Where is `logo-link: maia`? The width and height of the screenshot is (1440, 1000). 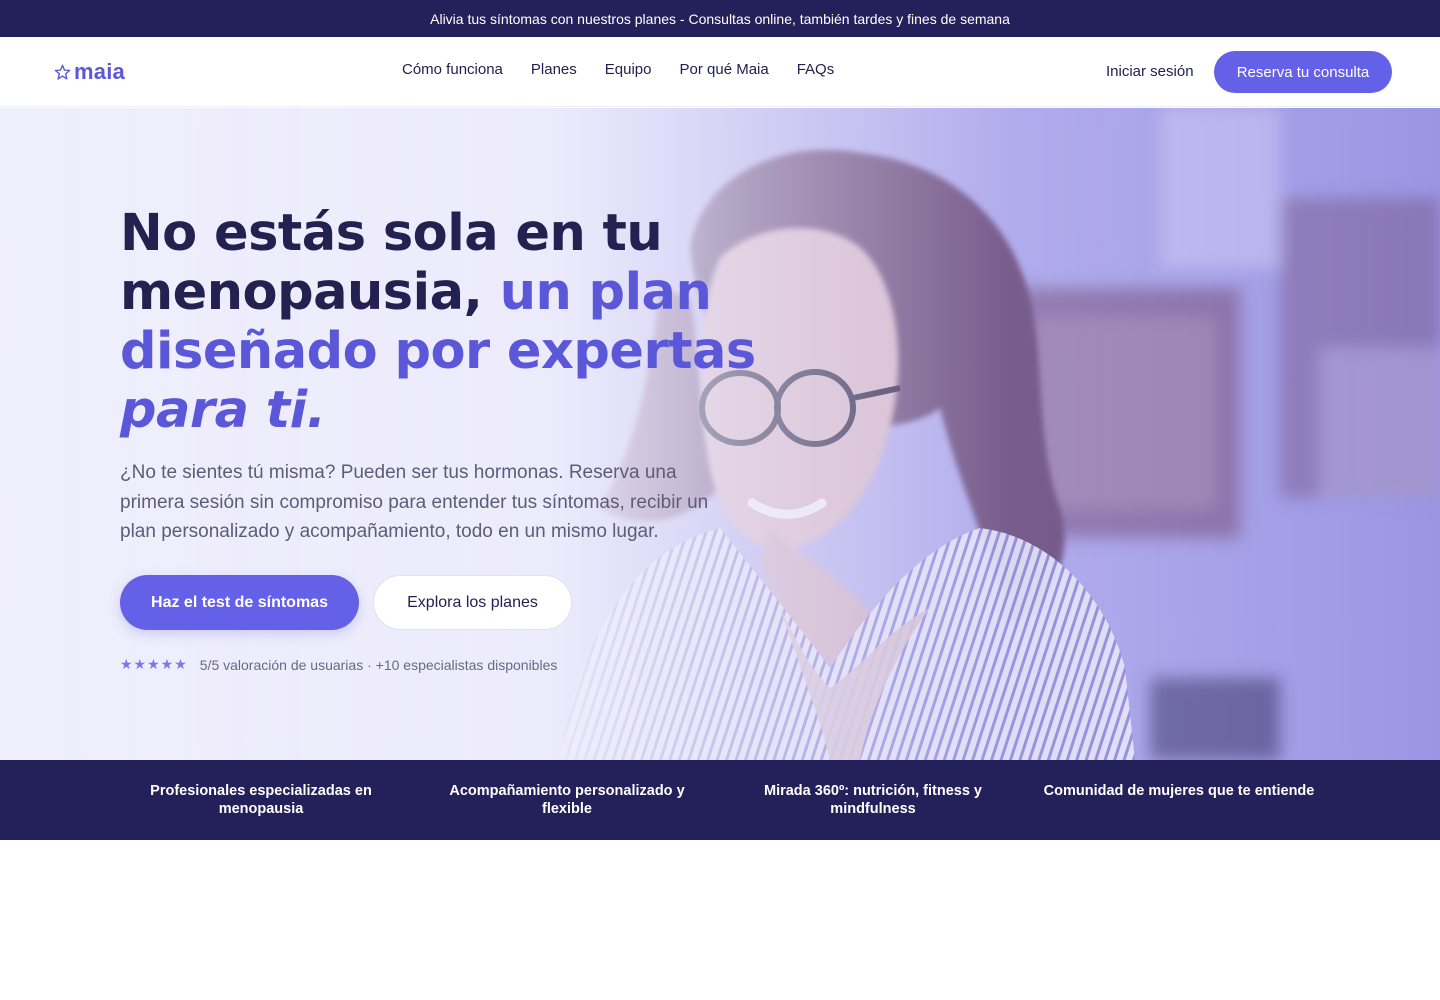 logo-link: maia is located at coordinates (89, 71).